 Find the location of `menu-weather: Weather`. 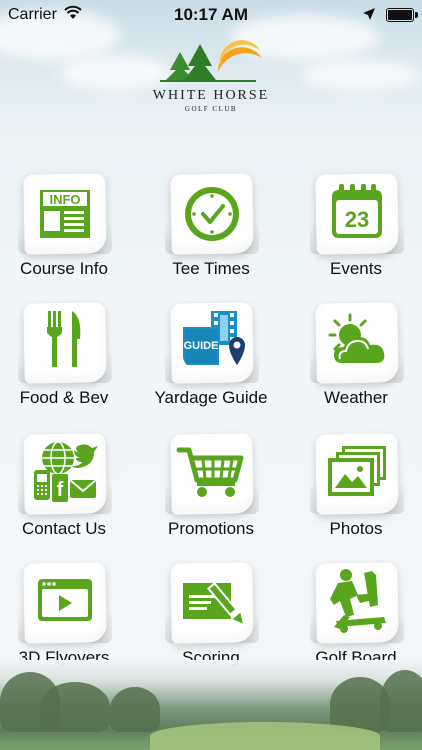

menu-weather: Weather is located at coordinates (356, 349).